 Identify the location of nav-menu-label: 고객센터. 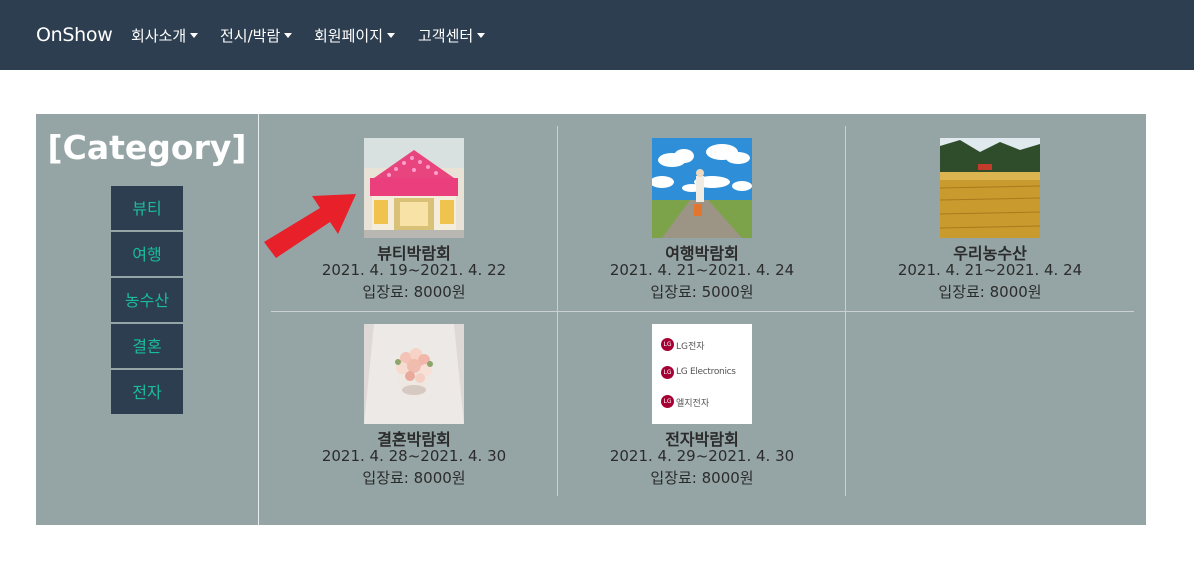
(446, 36).